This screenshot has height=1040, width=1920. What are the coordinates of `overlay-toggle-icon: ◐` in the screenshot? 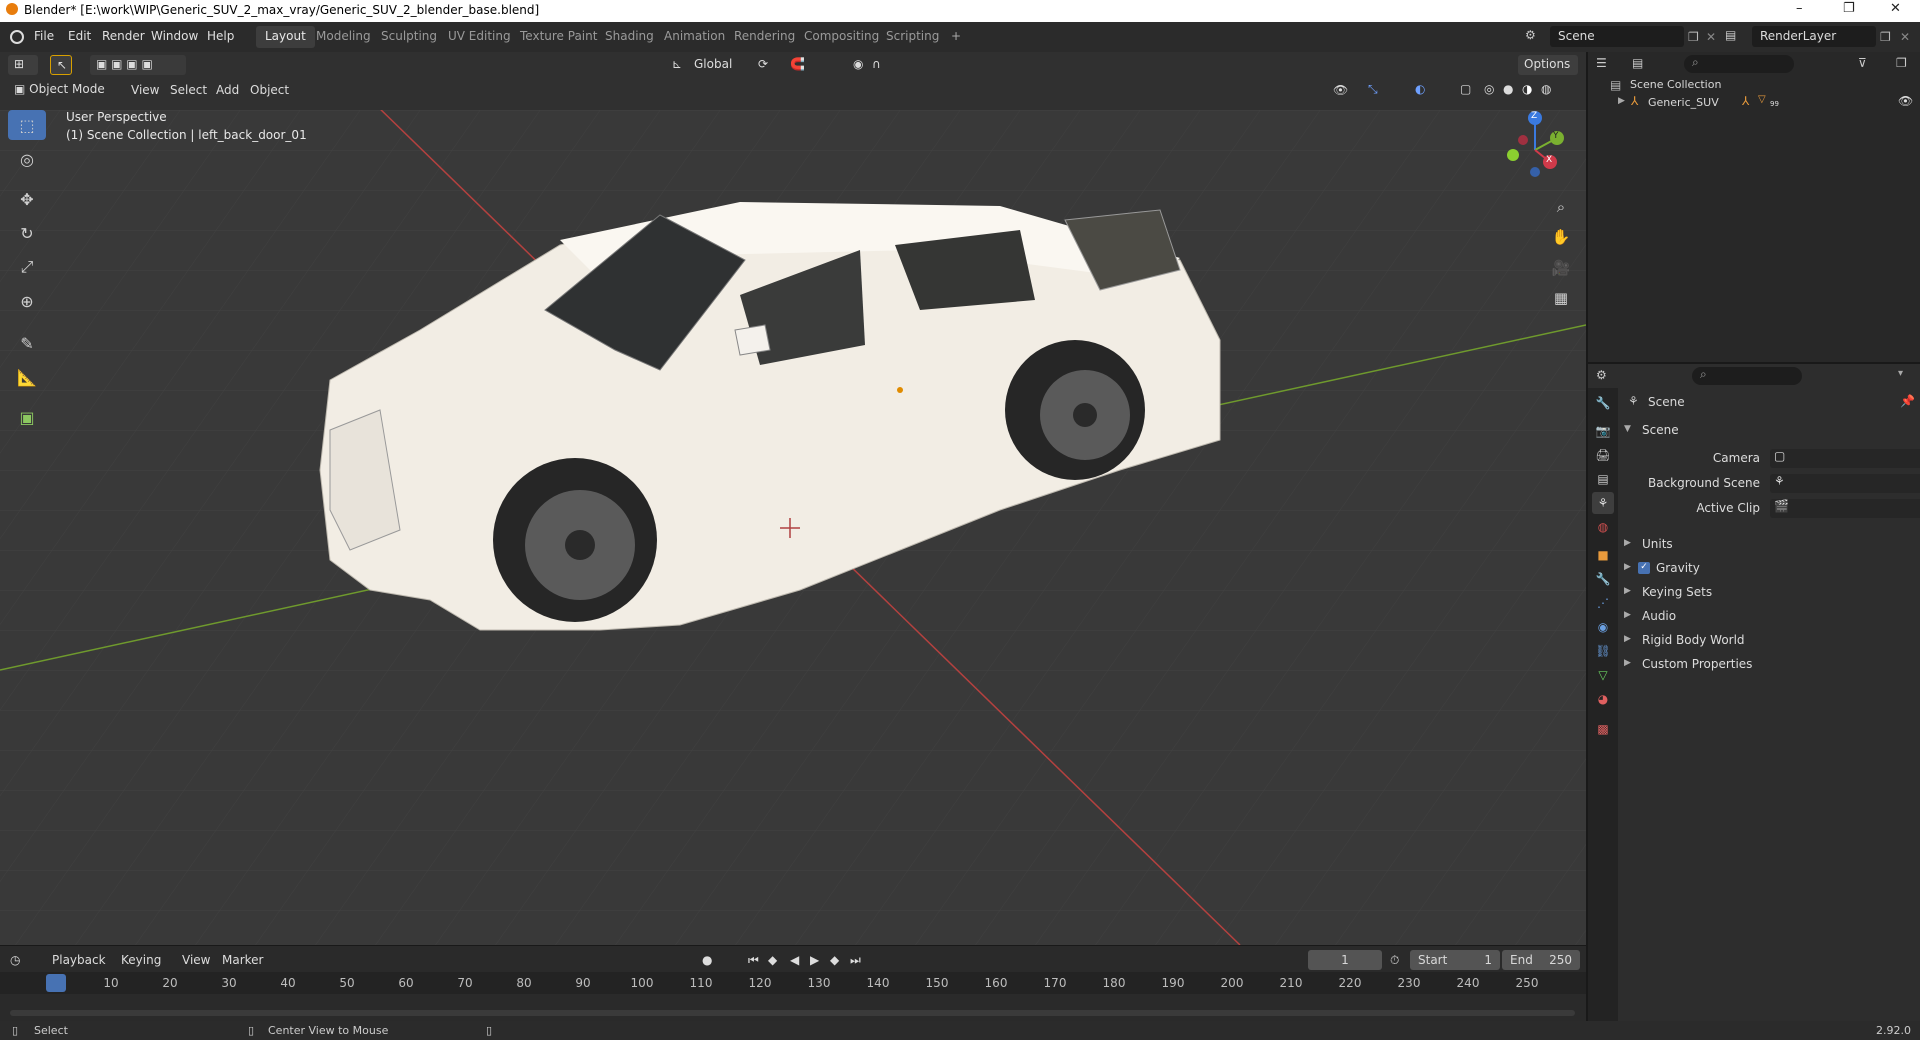 It's located at (1420, 89).